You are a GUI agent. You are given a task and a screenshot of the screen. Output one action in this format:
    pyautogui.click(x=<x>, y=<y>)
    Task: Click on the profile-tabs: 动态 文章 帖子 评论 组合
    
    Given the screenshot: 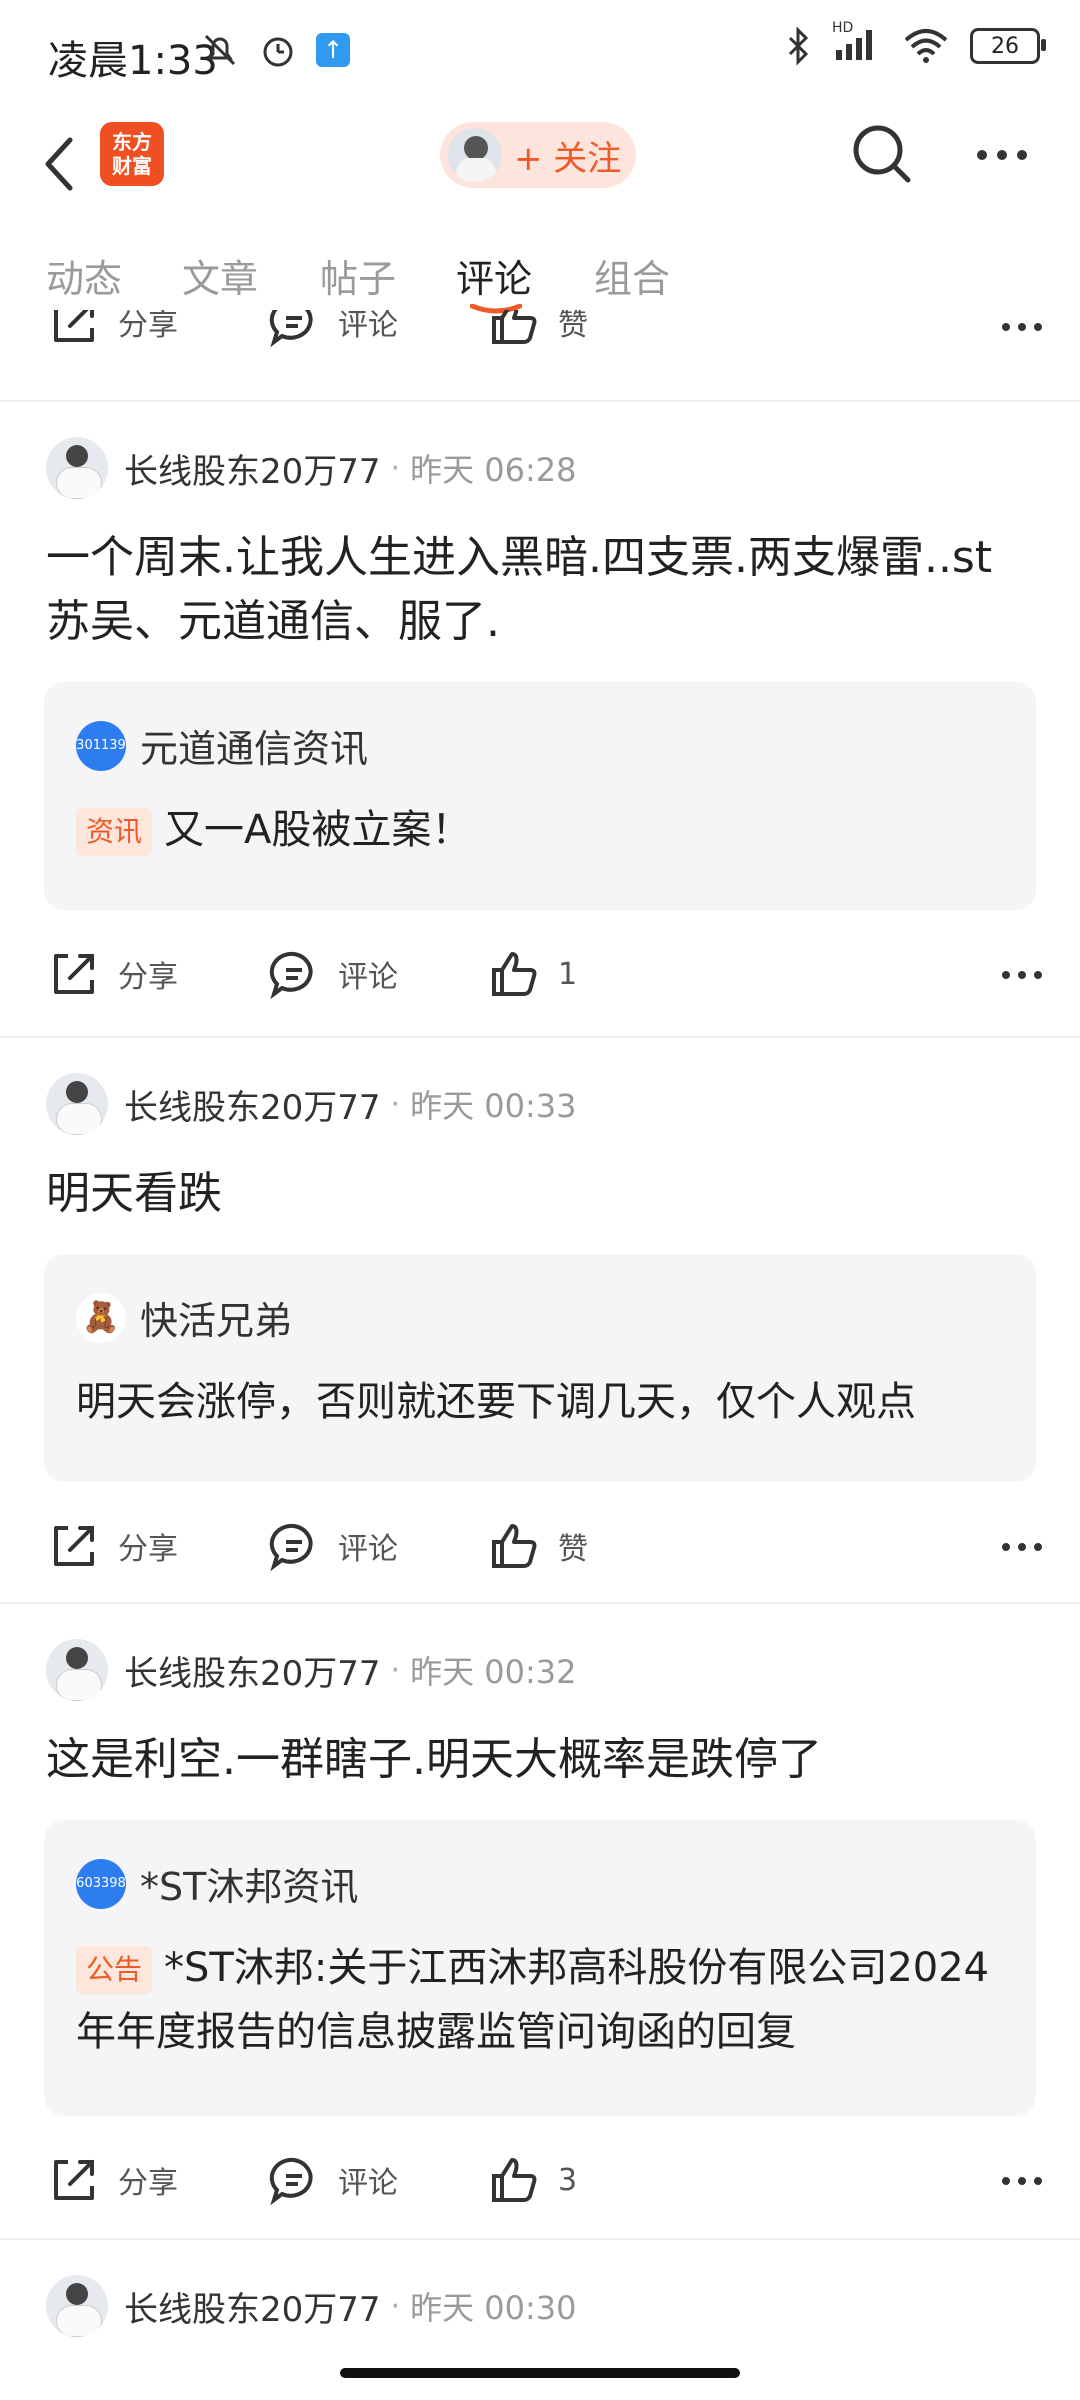 What is the action you would take?
    pyautogui.click(x=540, y=280)
    